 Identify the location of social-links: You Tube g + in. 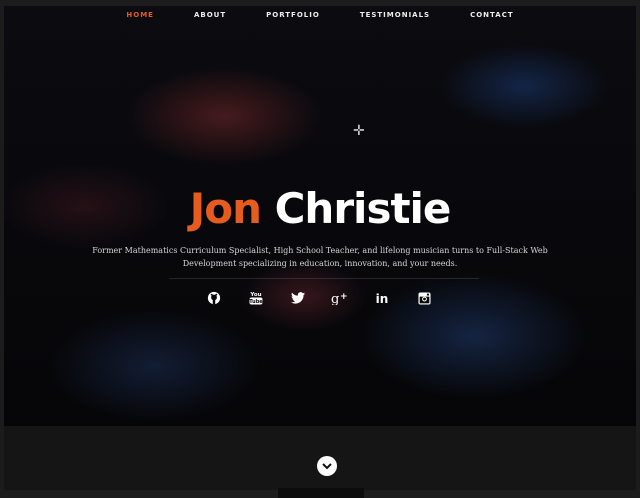
(319, 298).